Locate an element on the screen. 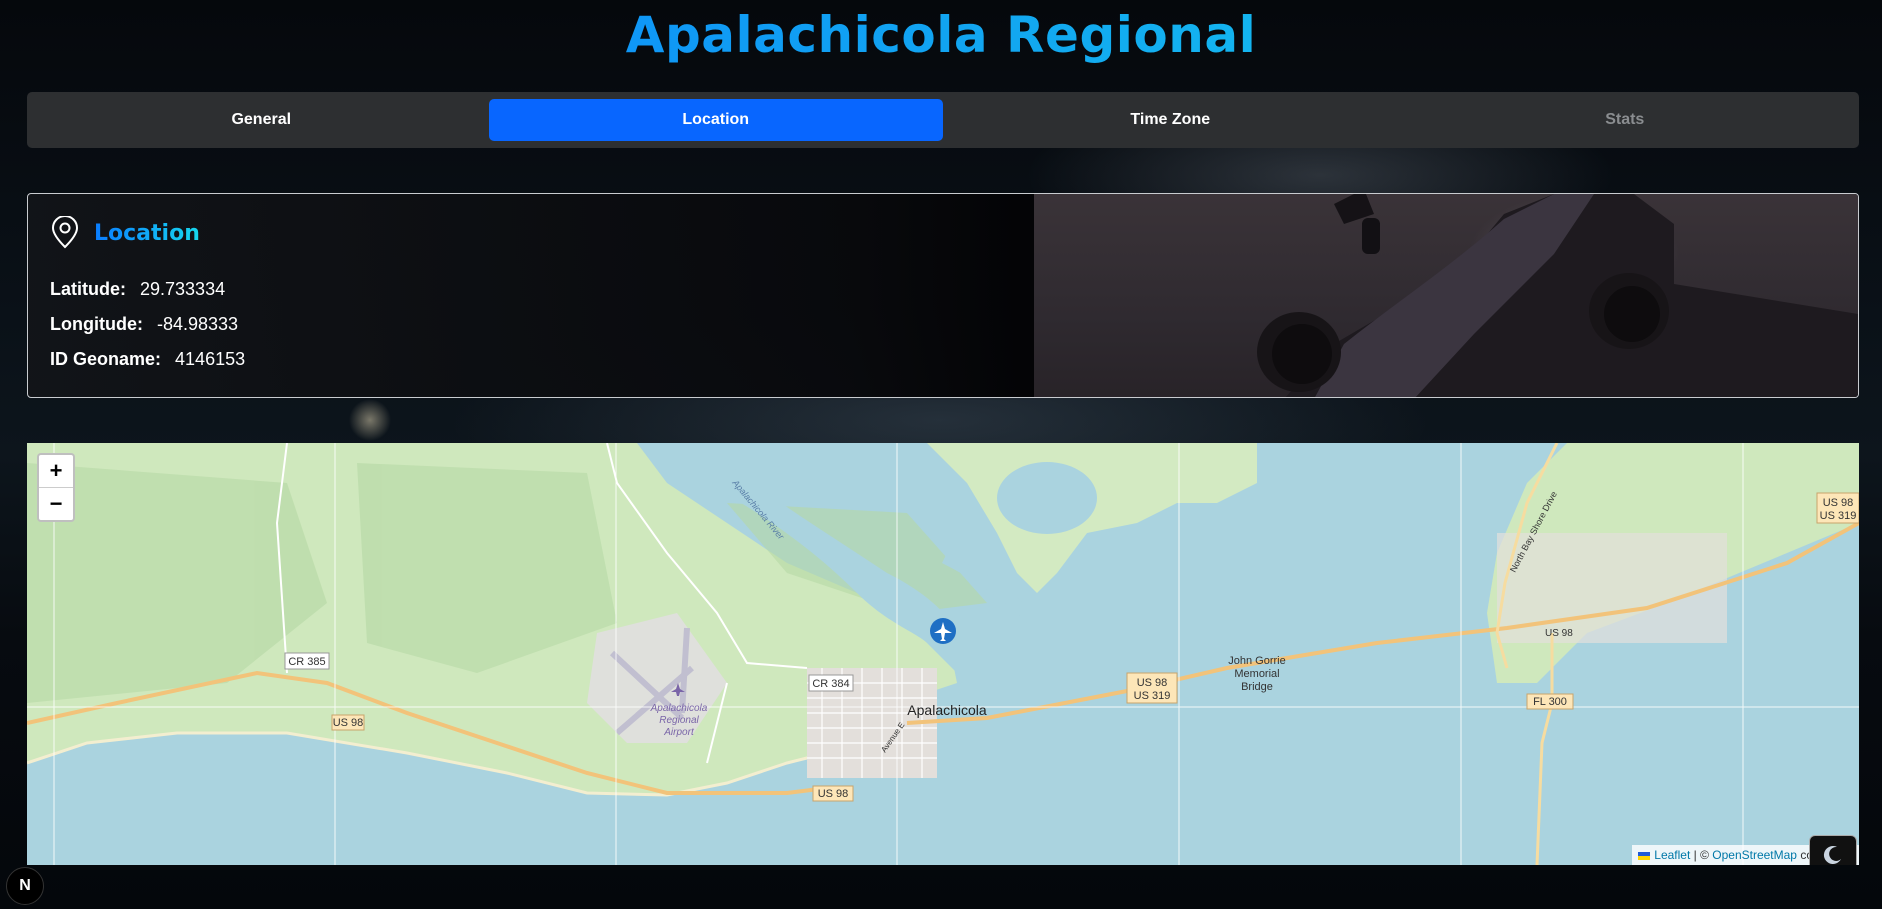 The image size is (1882, 909). moon-icon is located at coordinates (1832, 855).